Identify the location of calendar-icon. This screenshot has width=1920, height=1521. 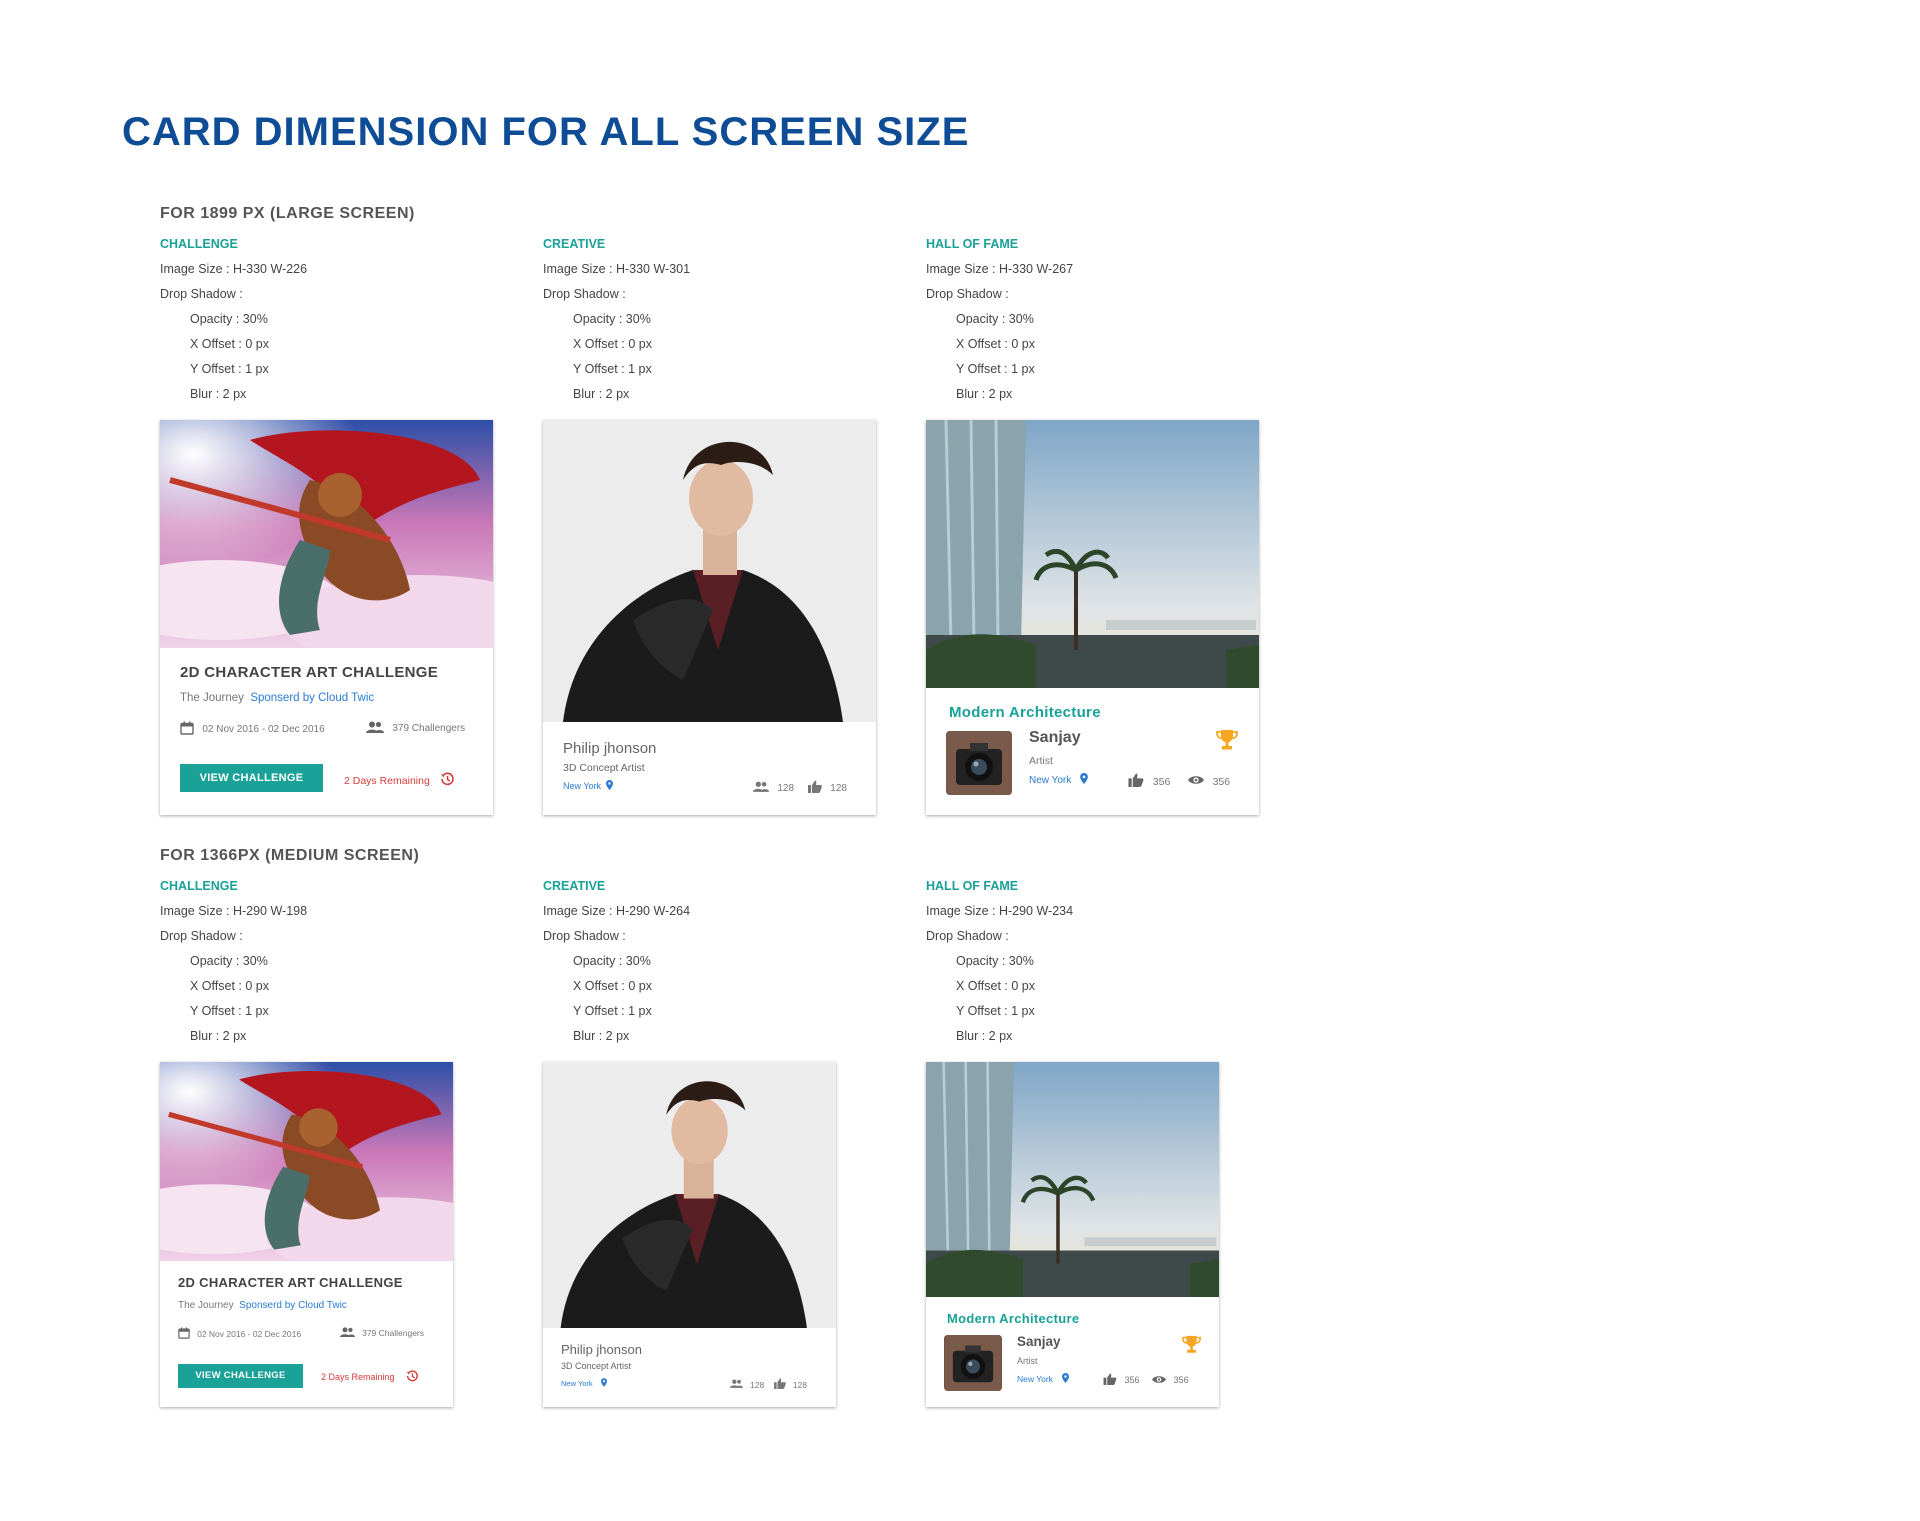
(187, 729).